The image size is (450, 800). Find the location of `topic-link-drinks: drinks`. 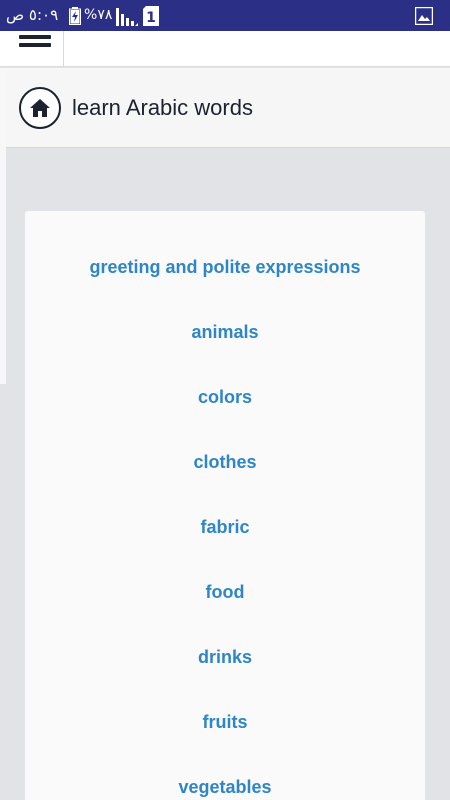

topic-link-drinks: drinks is located at coordinates (225, 657).